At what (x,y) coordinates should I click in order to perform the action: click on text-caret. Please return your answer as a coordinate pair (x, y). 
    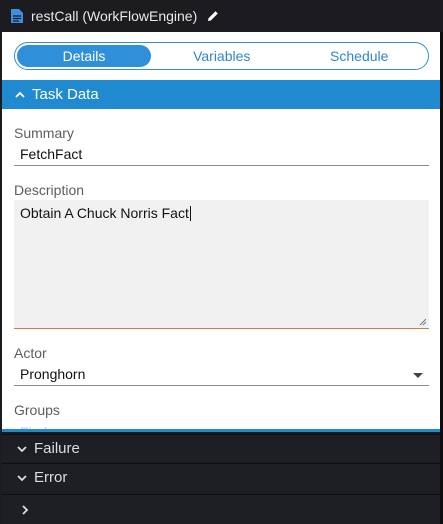
    Looking at the image, I should click on (190, 213).